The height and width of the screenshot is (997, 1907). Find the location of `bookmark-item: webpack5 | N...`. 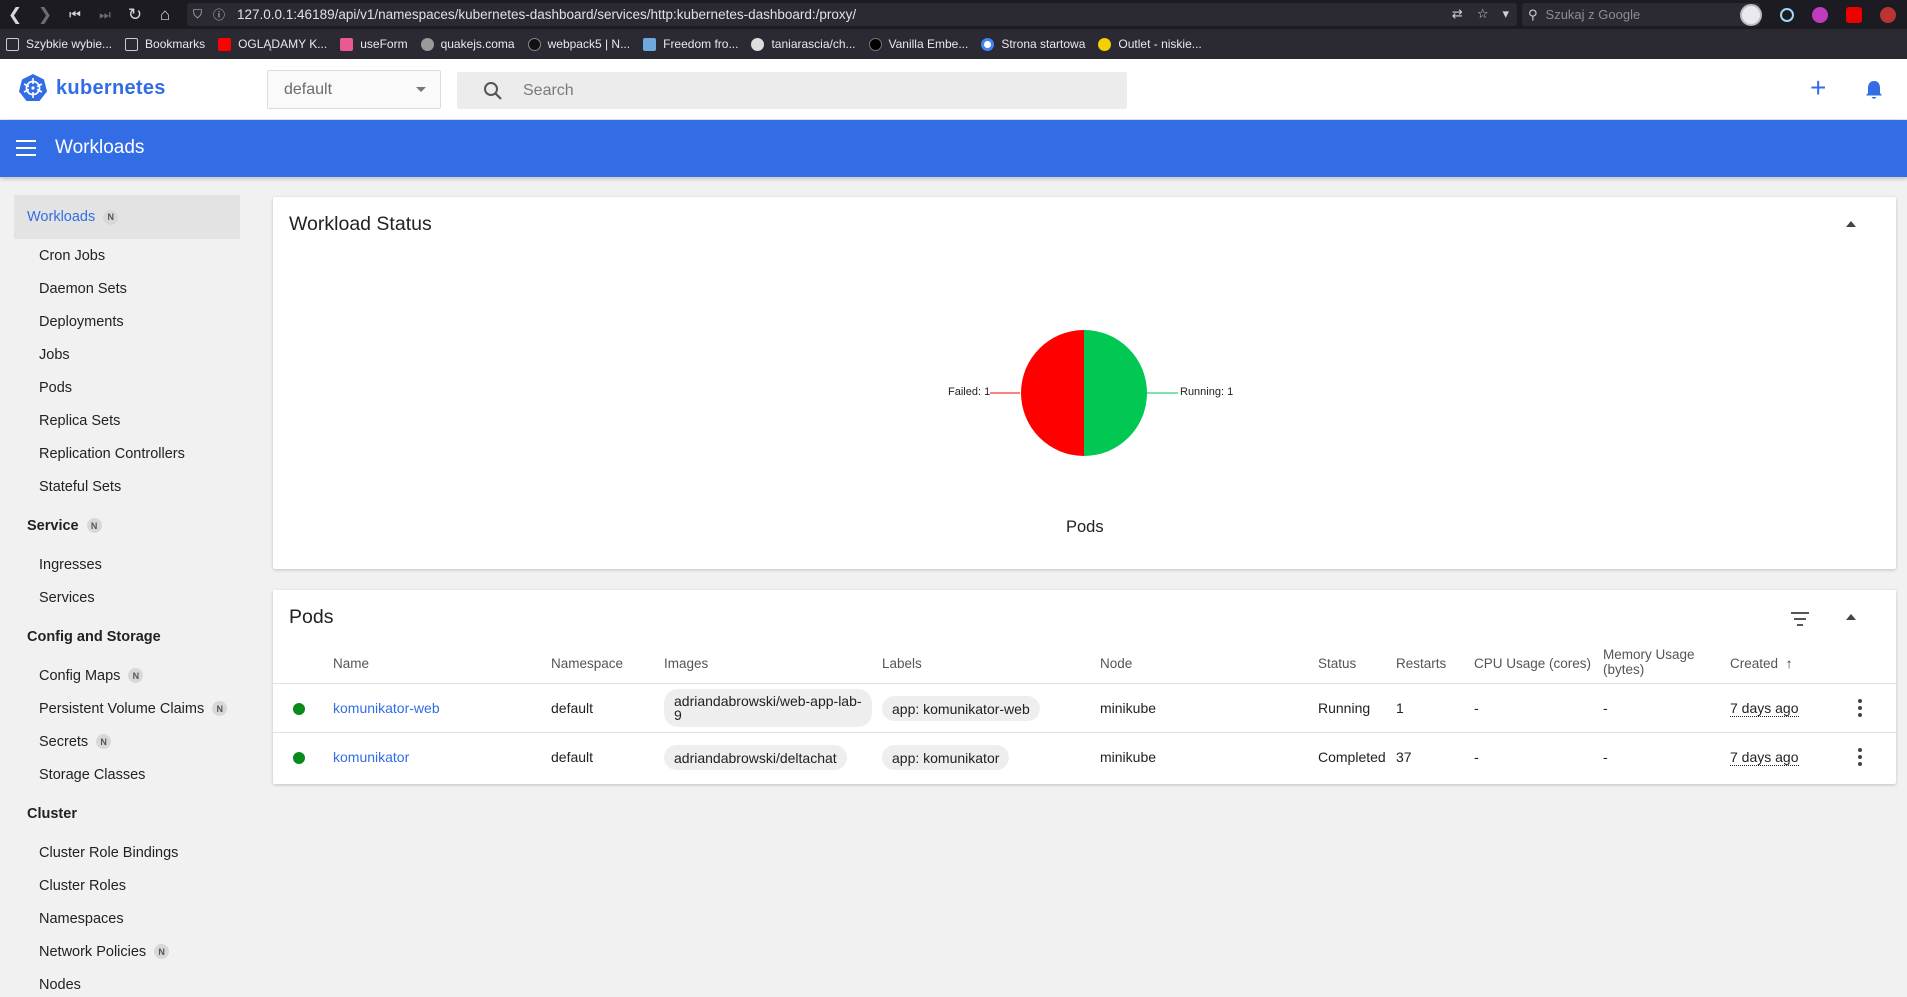

bookmark-item: webpack5 | N... is located at coordinates (578, 44).